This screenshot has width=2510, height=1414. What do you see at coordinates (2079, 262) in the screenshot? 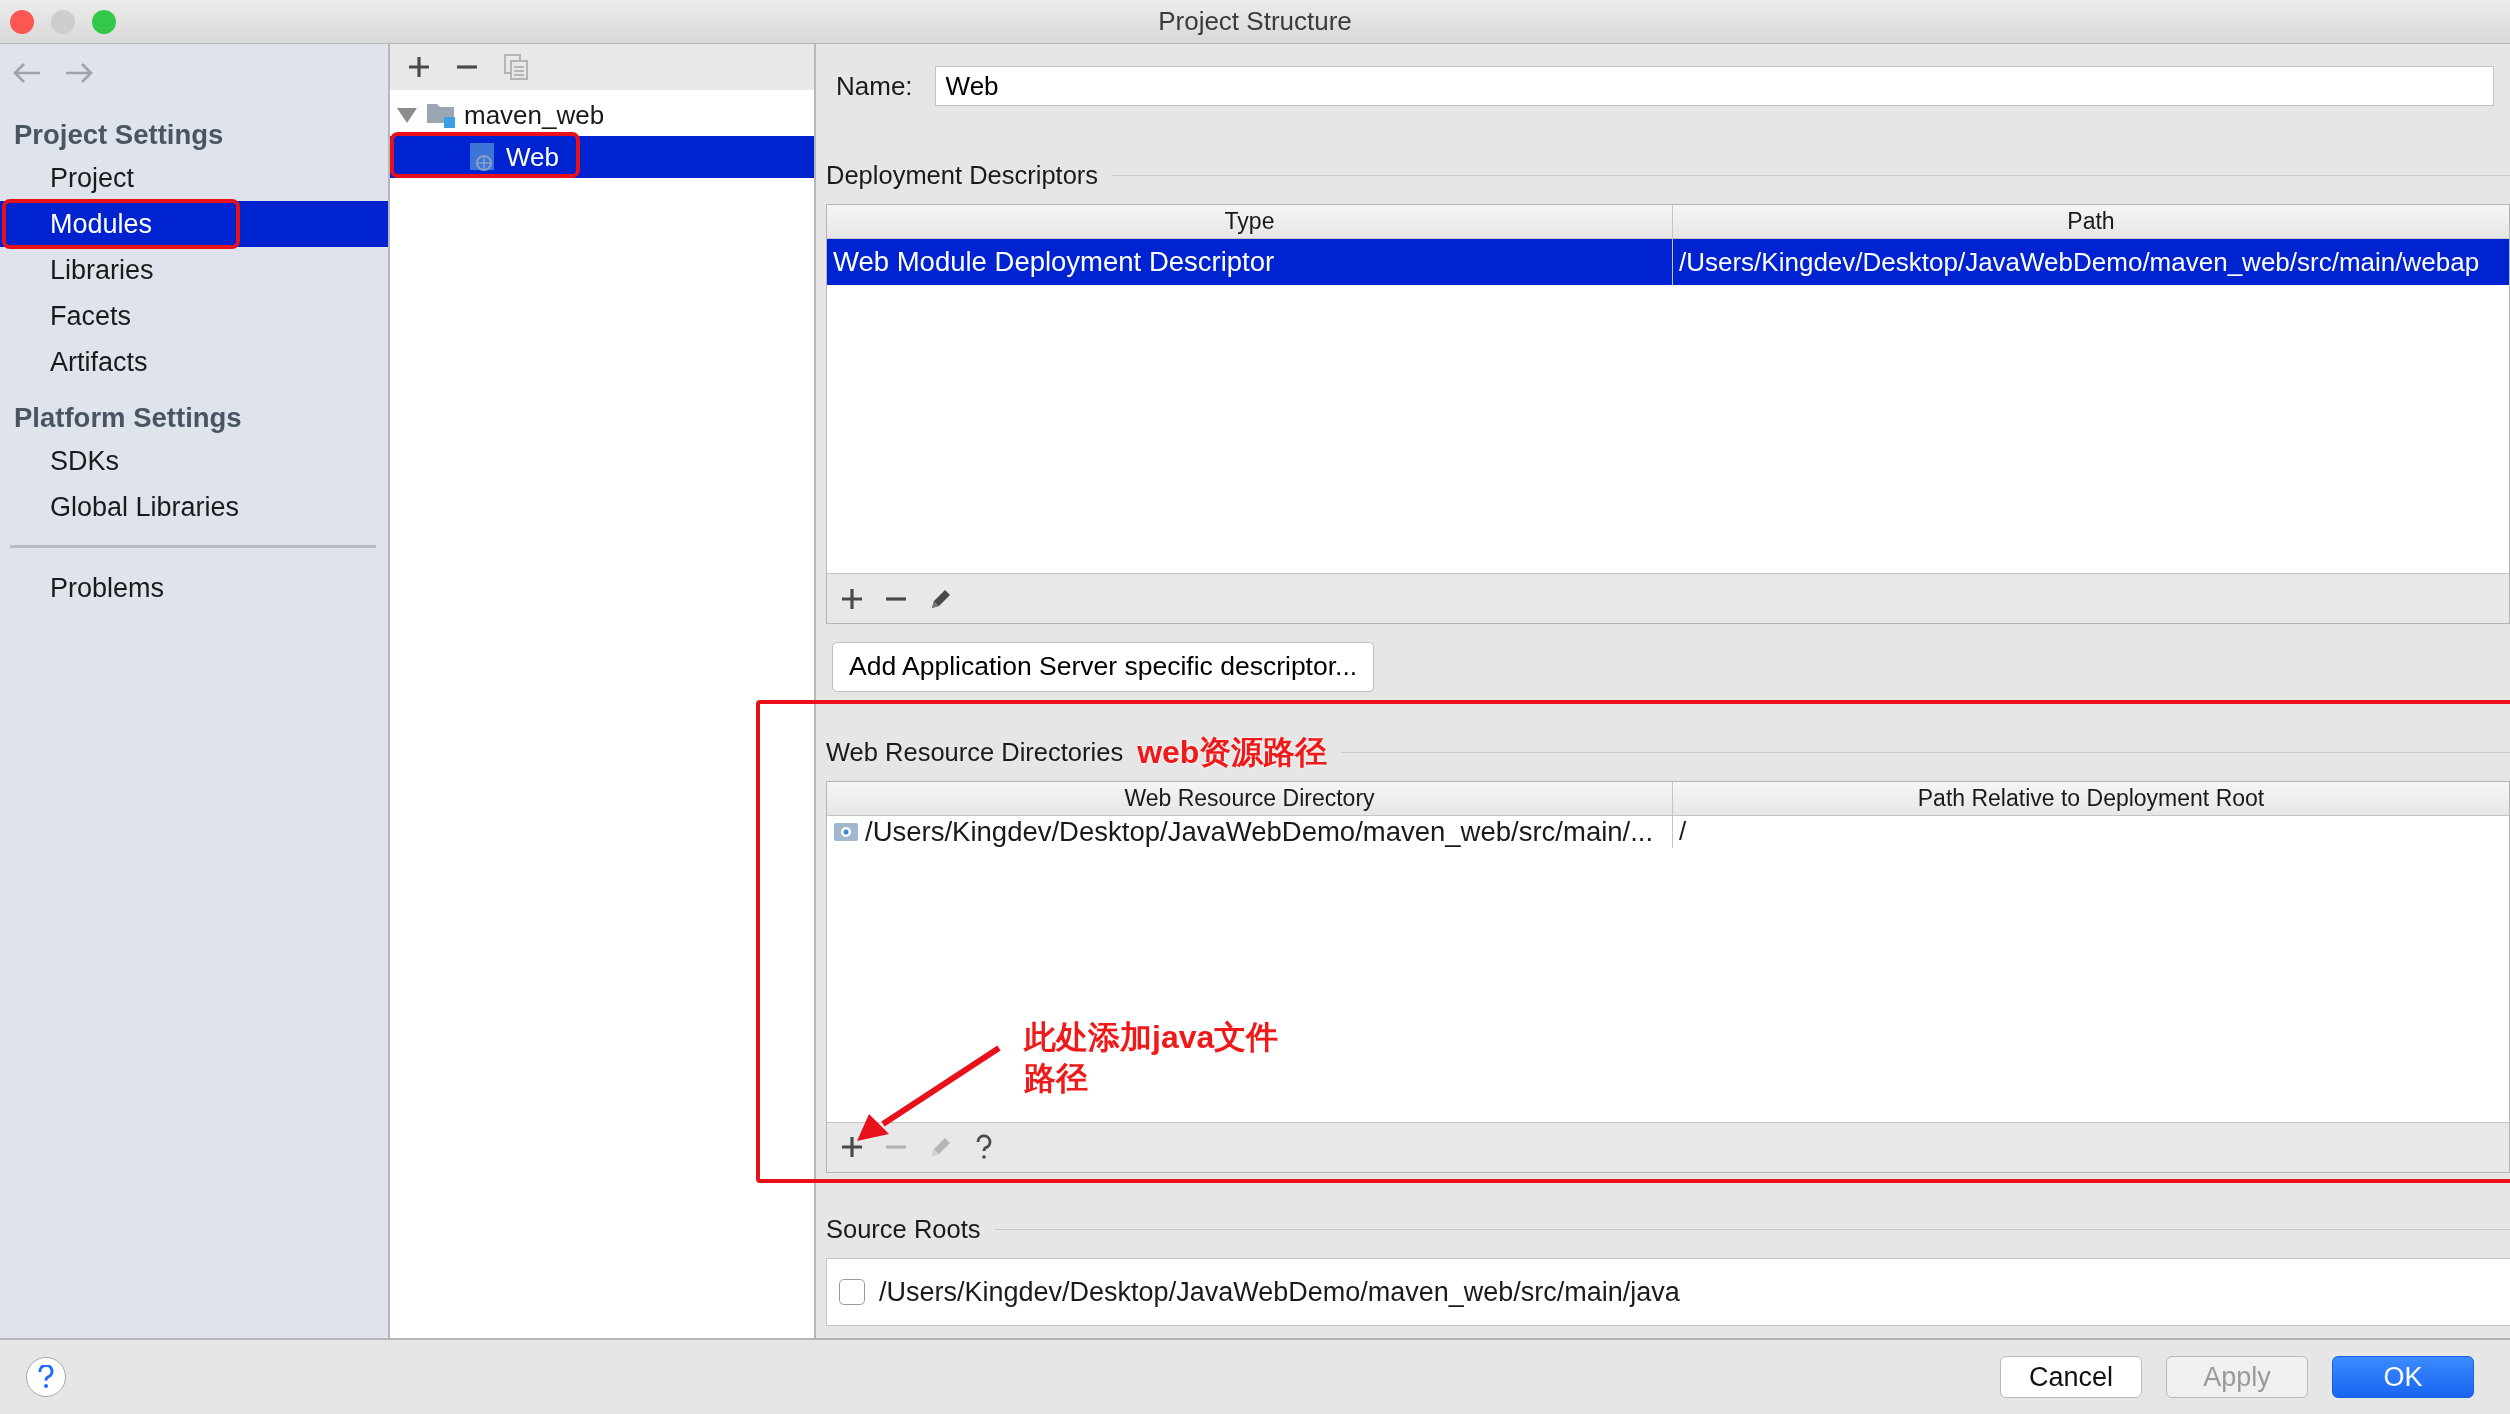
I see `table-cell-text: /Users/Kingdev/Desktop/JavaWebDemo/maven_web/src/main/webap` at bounding box center [2079, 262].